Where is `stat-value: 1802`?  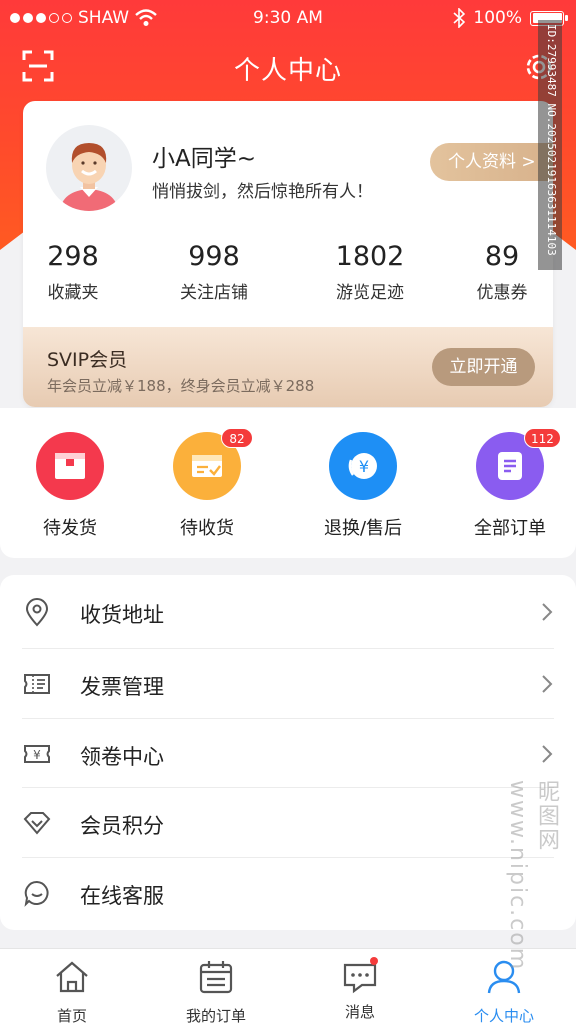 stat-value: 1802 is located at coordinates (370, 256).